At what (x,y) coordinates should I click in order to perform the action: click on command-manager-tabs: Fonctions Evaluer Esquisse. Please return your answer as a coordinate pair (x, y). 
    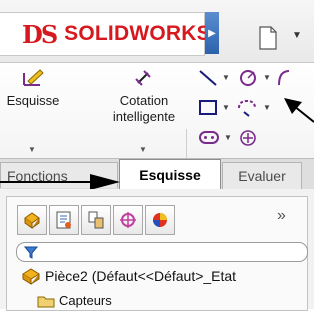
    Looking at the image, I should click on (157, 174).